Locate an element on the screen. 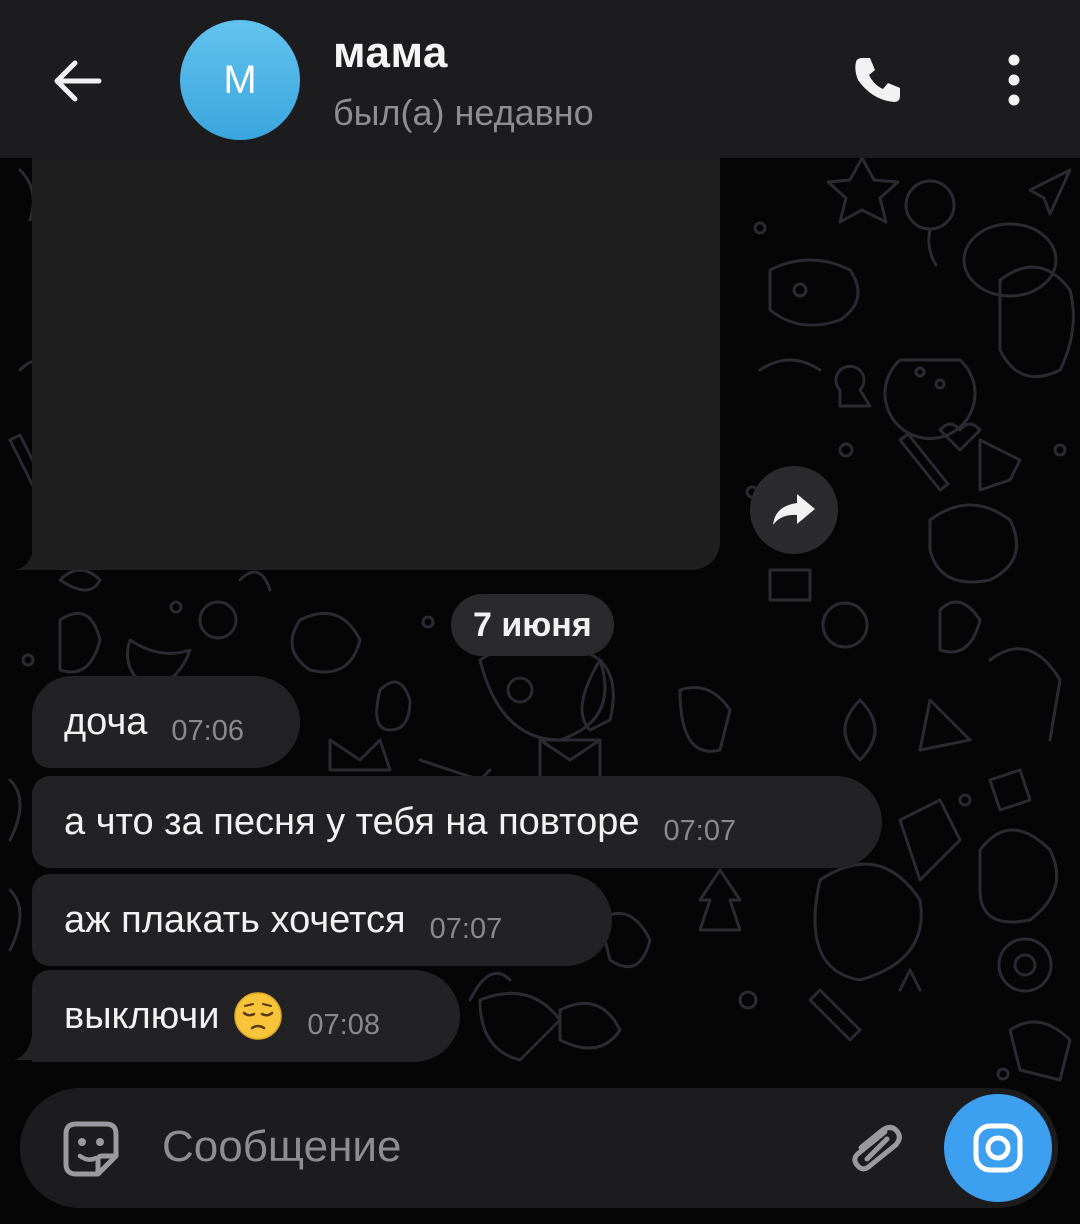  sticker-button is located at coordinates (91, 1149).